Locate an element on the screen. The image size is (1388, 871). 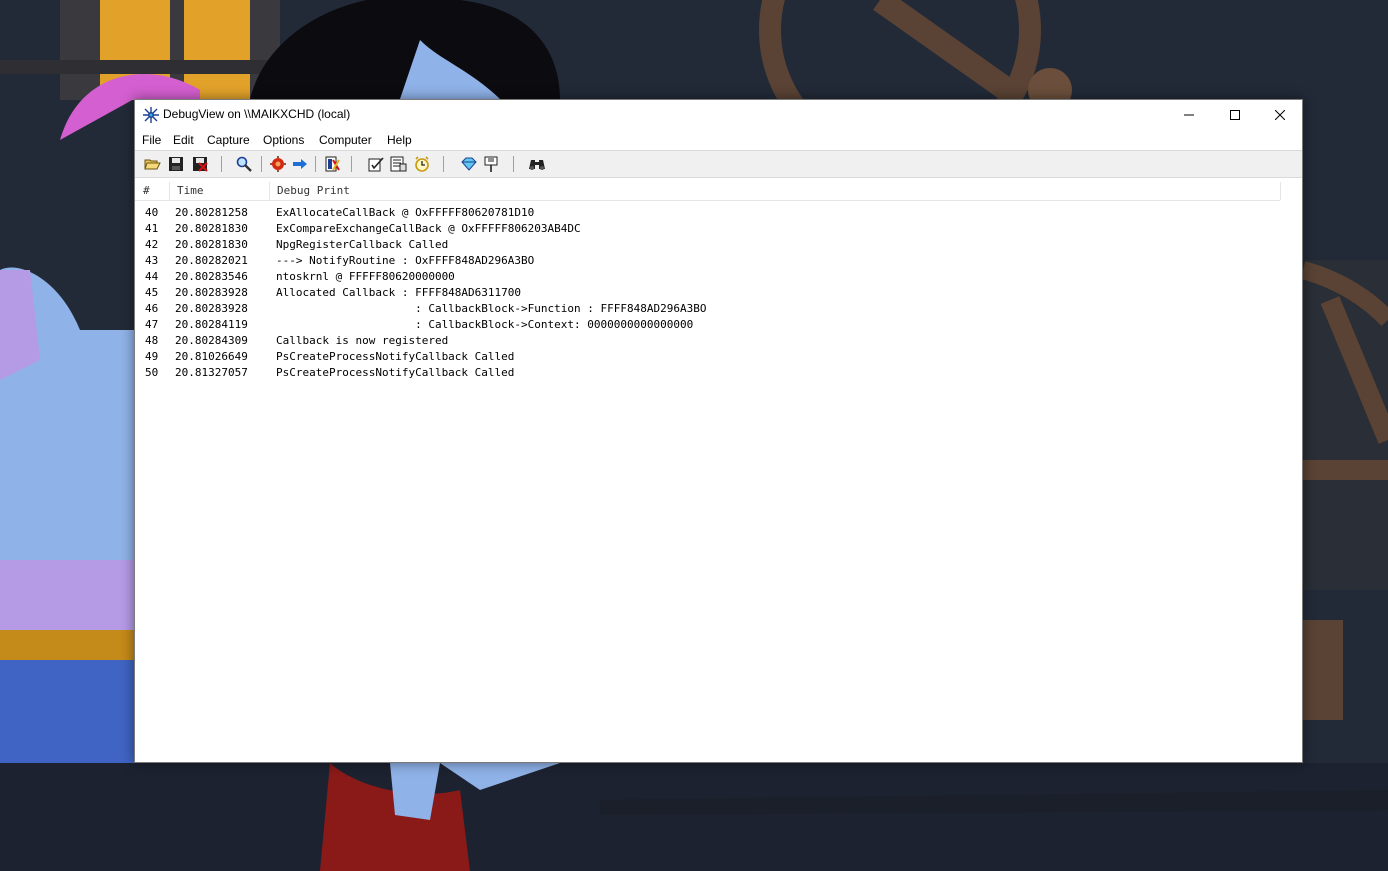
maximize-button is located at coordinates (1235, 115).